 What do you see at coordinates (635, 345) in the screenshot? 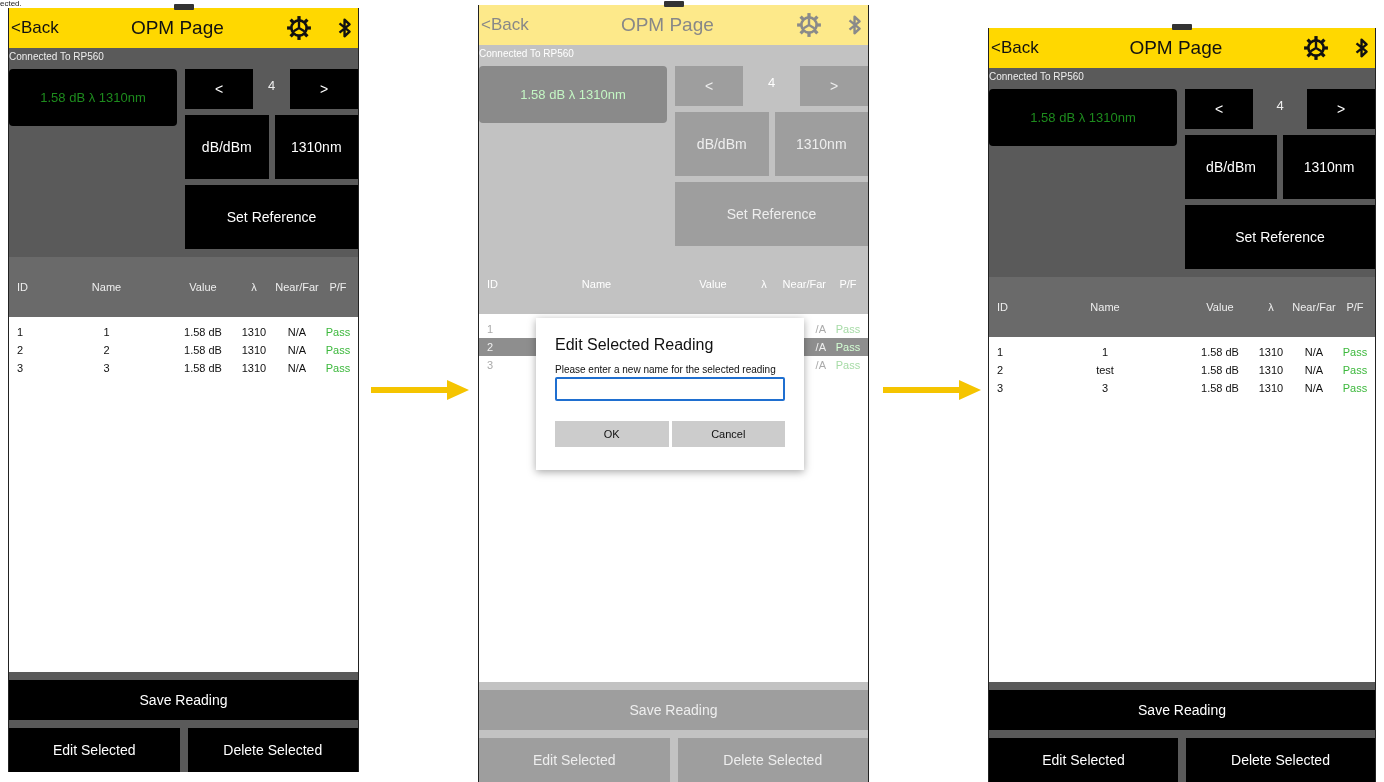
I see `dialog-title: Edit Selected Reading` at bounding box center [635, 345].